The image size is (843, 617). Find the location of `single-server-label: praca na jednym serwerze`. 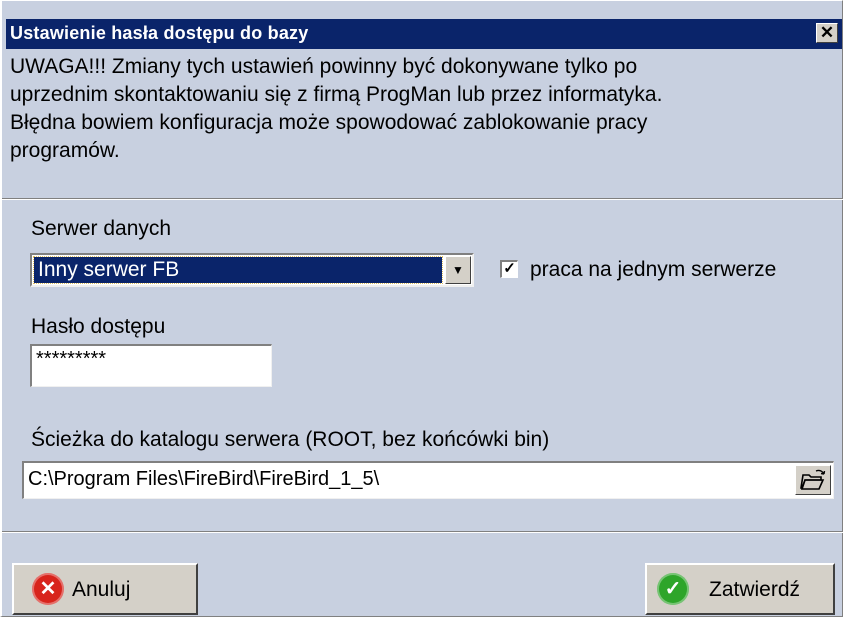

single-server-label: praca na jednym serwerze is located at coordinates (653, 269).